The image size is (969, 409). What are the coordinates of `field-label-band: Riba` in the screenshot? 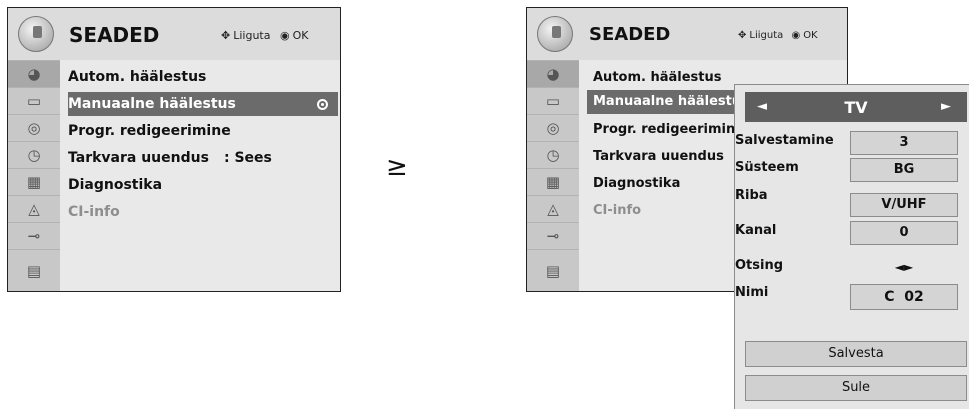 It's located at (751, 195).